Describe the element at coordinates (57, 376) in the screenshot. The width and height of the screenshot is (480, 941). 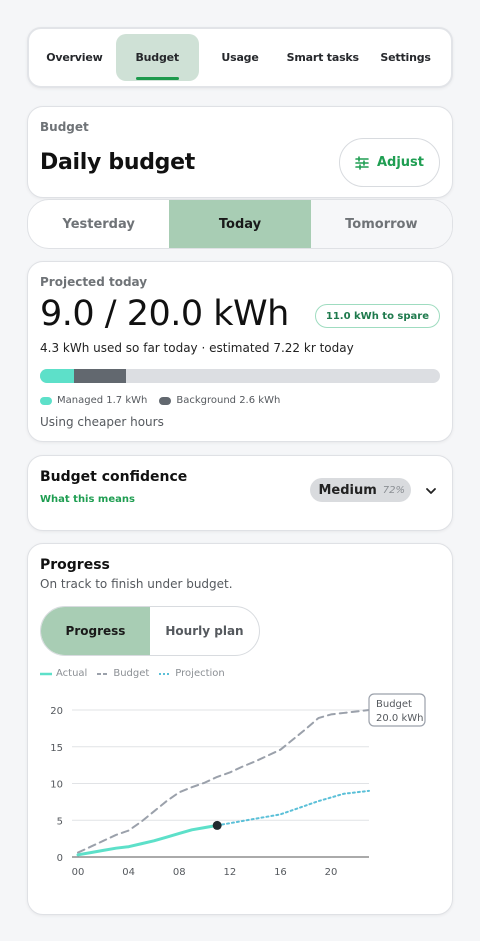
I see `usage-bar-managed` at that location.